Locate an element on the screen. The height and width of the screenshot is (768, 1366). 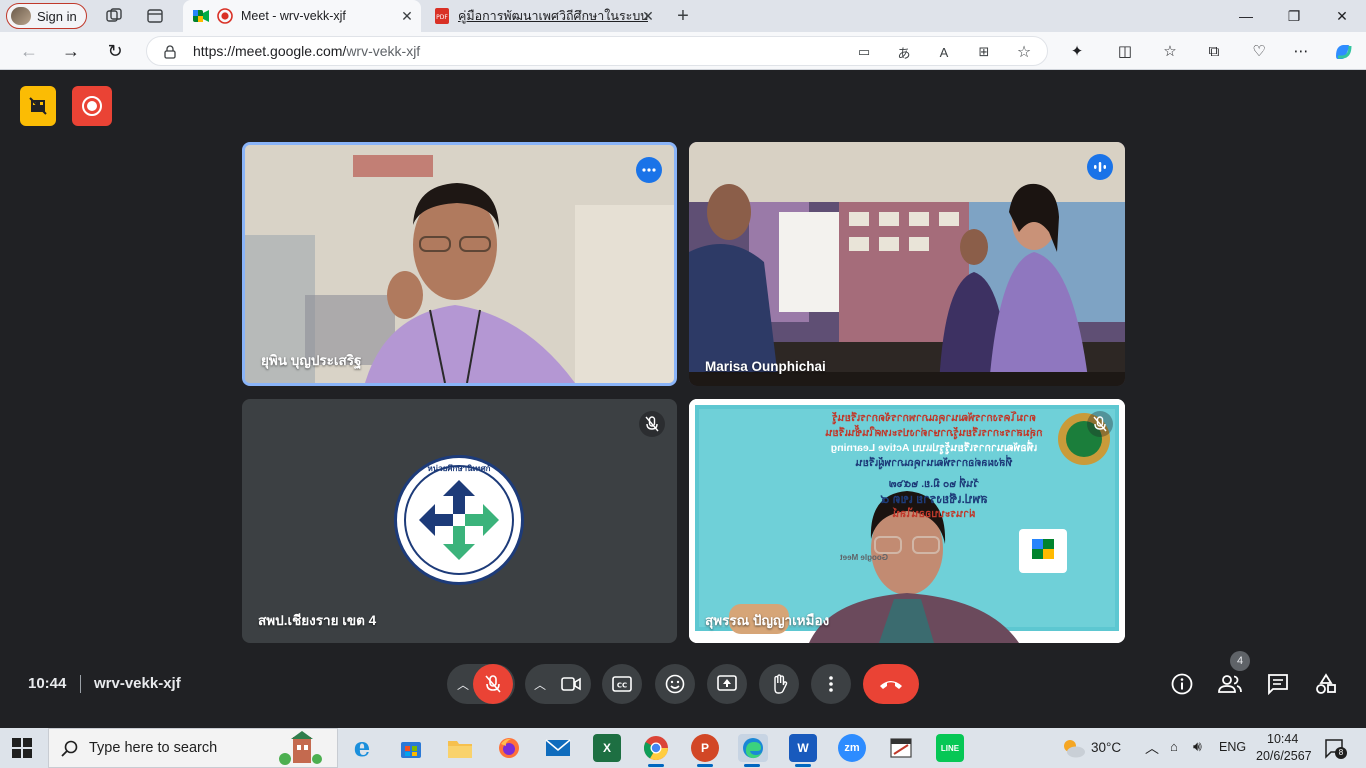
participant-tile: Marisa Ounphichai is located at coordinates (907, 264).